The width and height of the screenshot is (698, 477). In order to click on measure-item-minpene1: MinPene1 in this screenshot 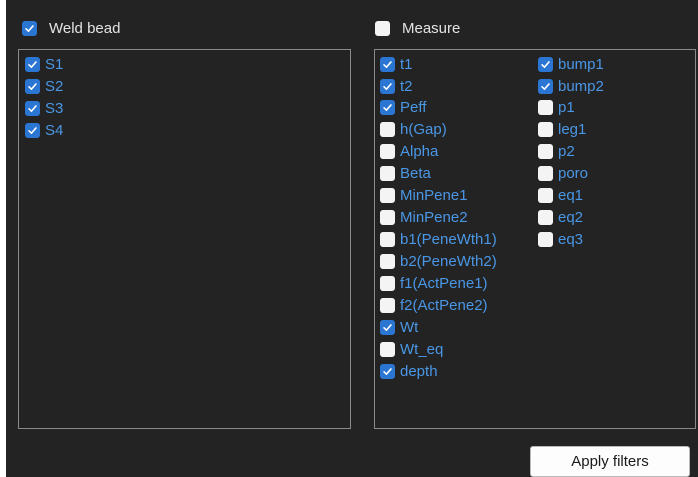, I will do `click(424, 195)`.